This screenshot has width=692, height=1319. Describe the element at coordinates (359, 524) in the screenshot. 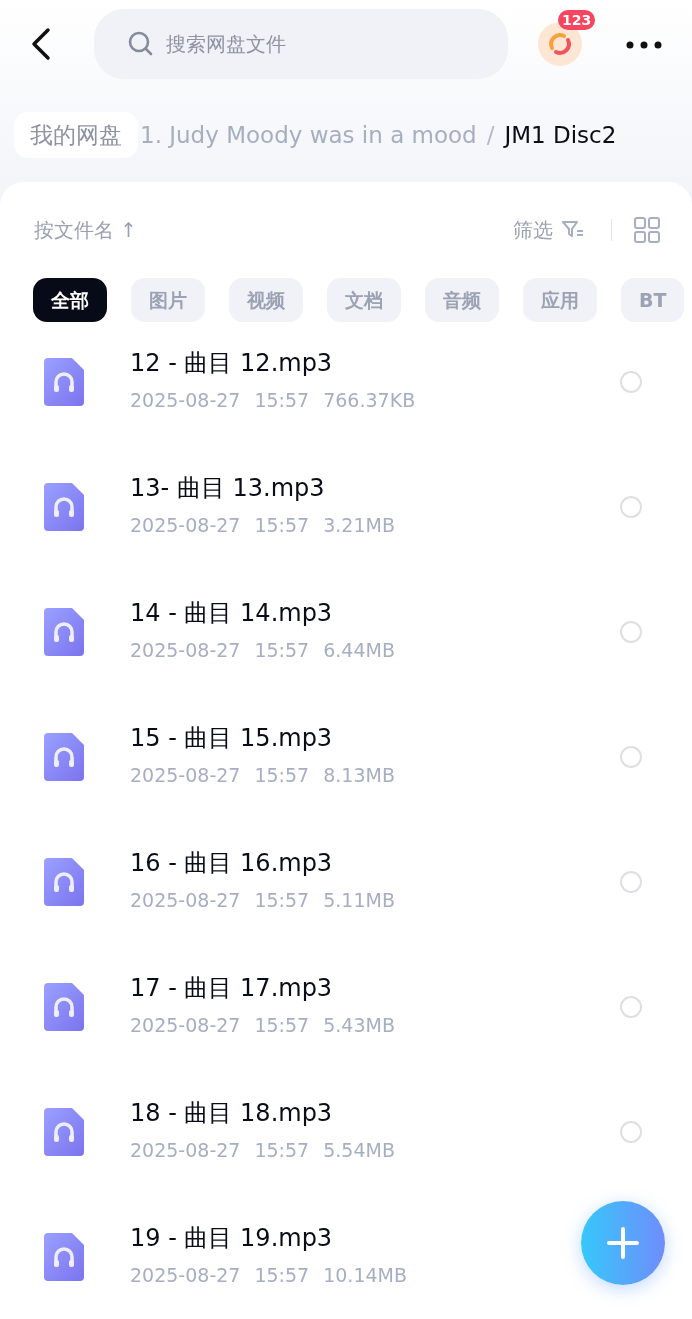

I see `file-size: 3.21MB` at that location.